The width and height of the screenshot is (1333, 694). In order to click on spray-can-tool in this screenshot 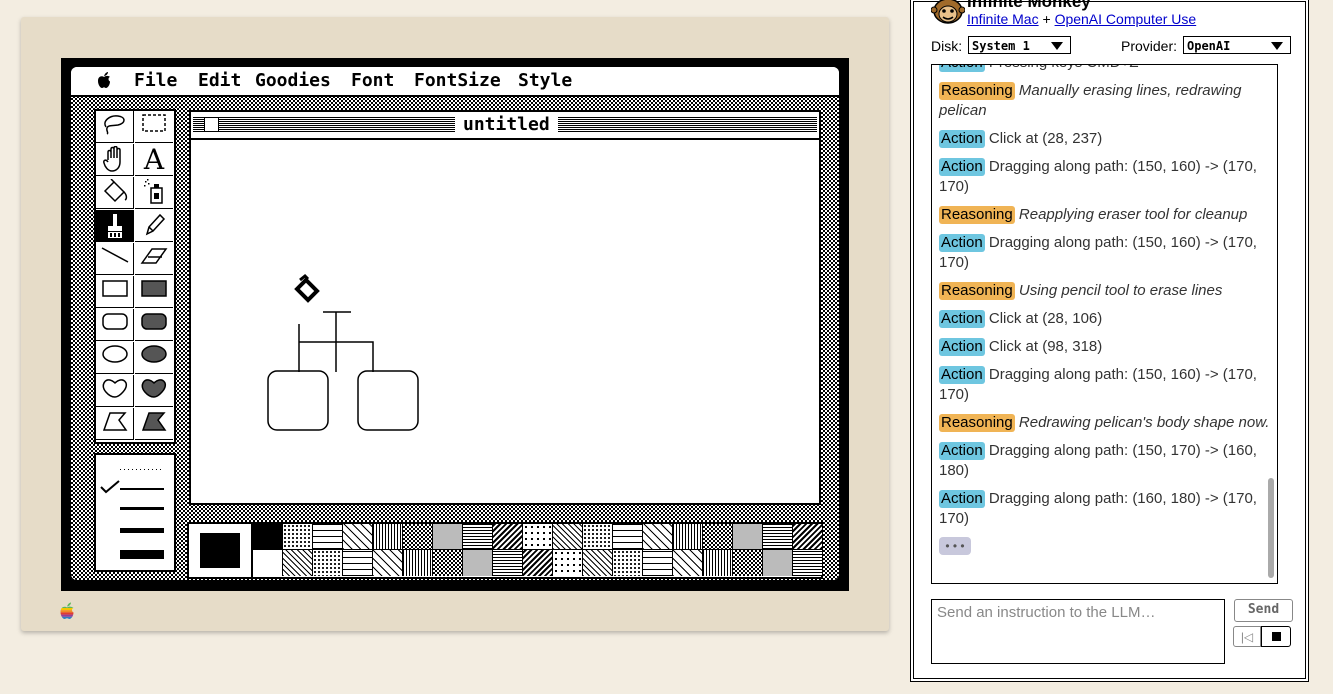, I will do `click(154, 193)`.